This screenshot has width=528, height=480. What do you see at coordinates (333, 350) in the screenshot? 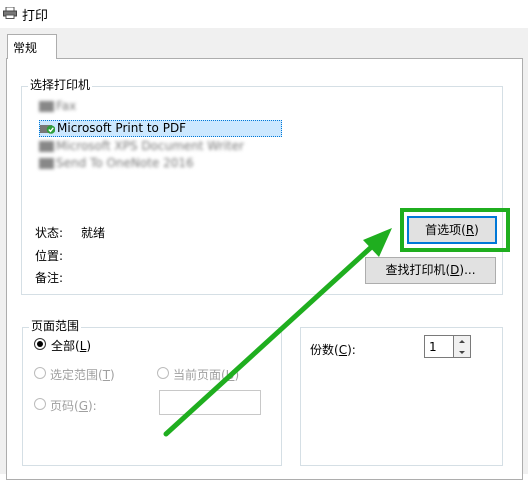
I see `copies-label: 份数(C):` at bounding box center [333, 350].